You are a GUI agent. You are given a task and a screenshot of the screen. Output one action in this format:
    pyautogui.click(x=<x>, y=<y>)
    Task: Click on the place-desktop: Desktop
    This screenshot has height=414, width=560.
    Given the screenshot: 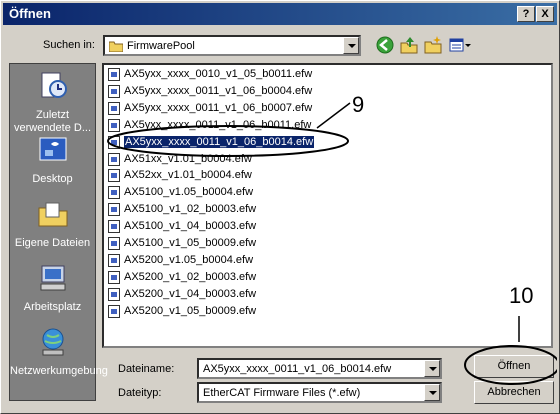 What is the action you would take?
    pyautogui.click(x=52, y=160)
    